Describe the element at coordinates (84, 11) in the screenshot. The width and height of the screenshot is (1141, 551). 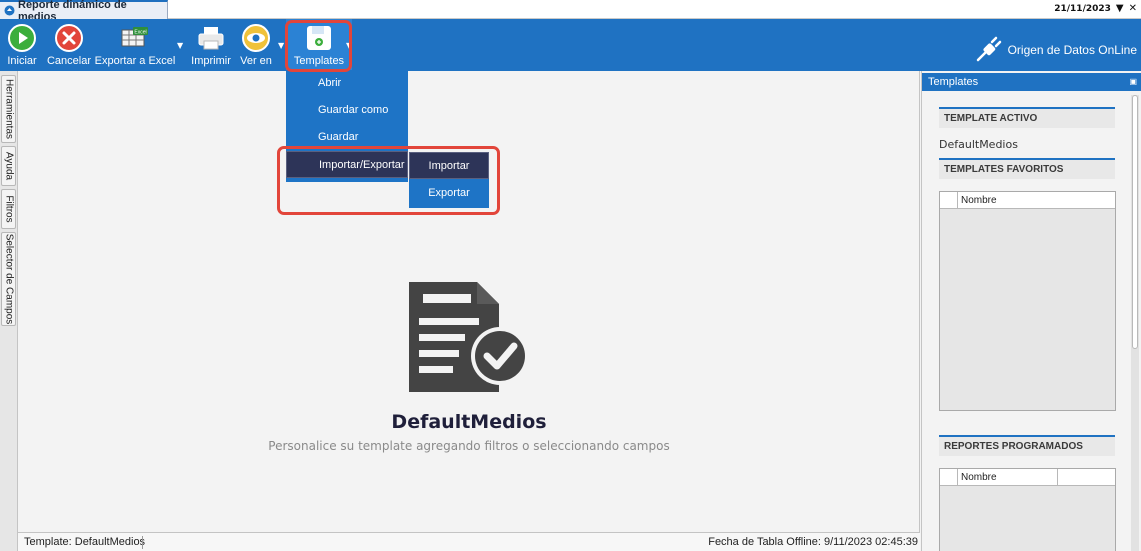
I see `document-tab: Reporte dinámico de medios` at that location.